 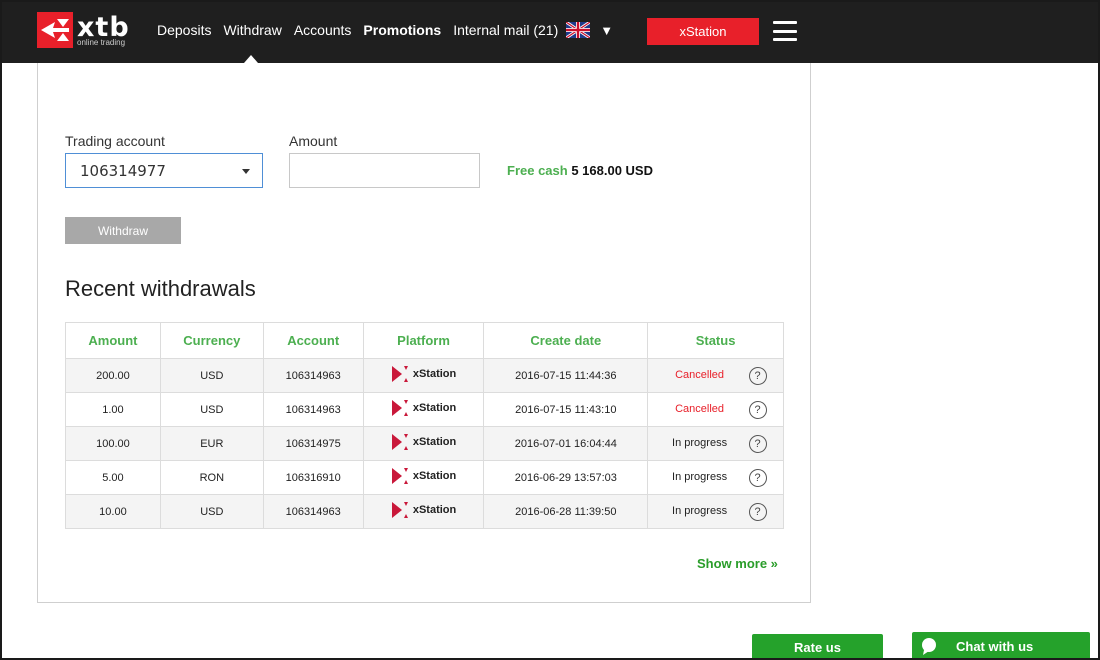 I want to click on nav-deposits: Deposits, so click(x=184, y=30).